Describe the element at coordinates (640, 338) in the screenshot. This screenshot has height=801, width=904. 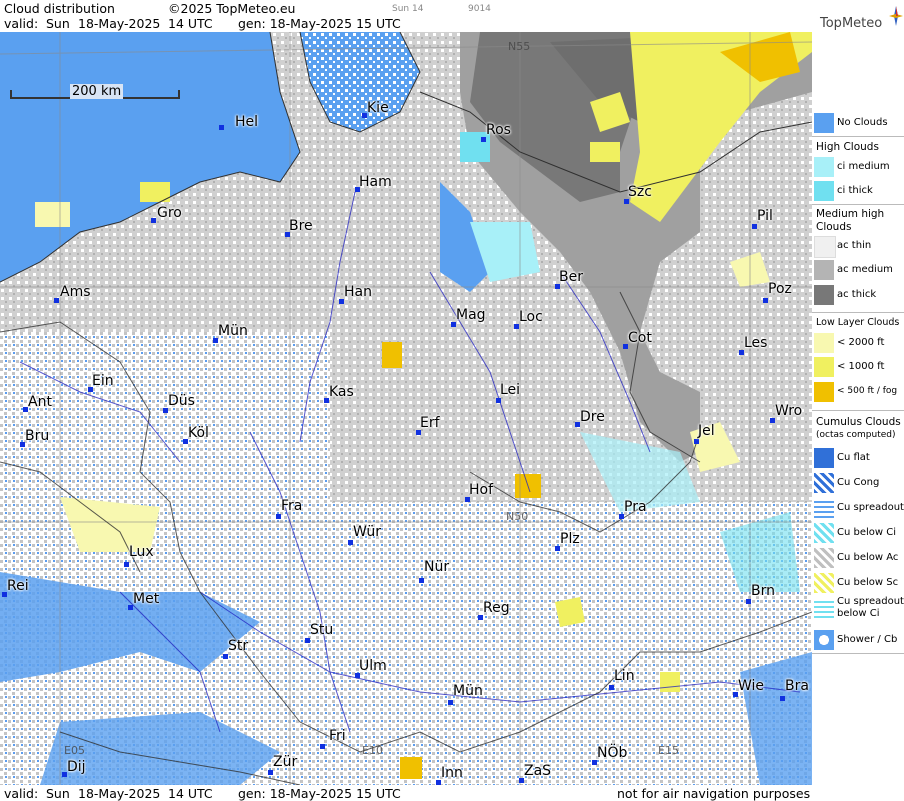
I see `city-cot: Cot` at that location.